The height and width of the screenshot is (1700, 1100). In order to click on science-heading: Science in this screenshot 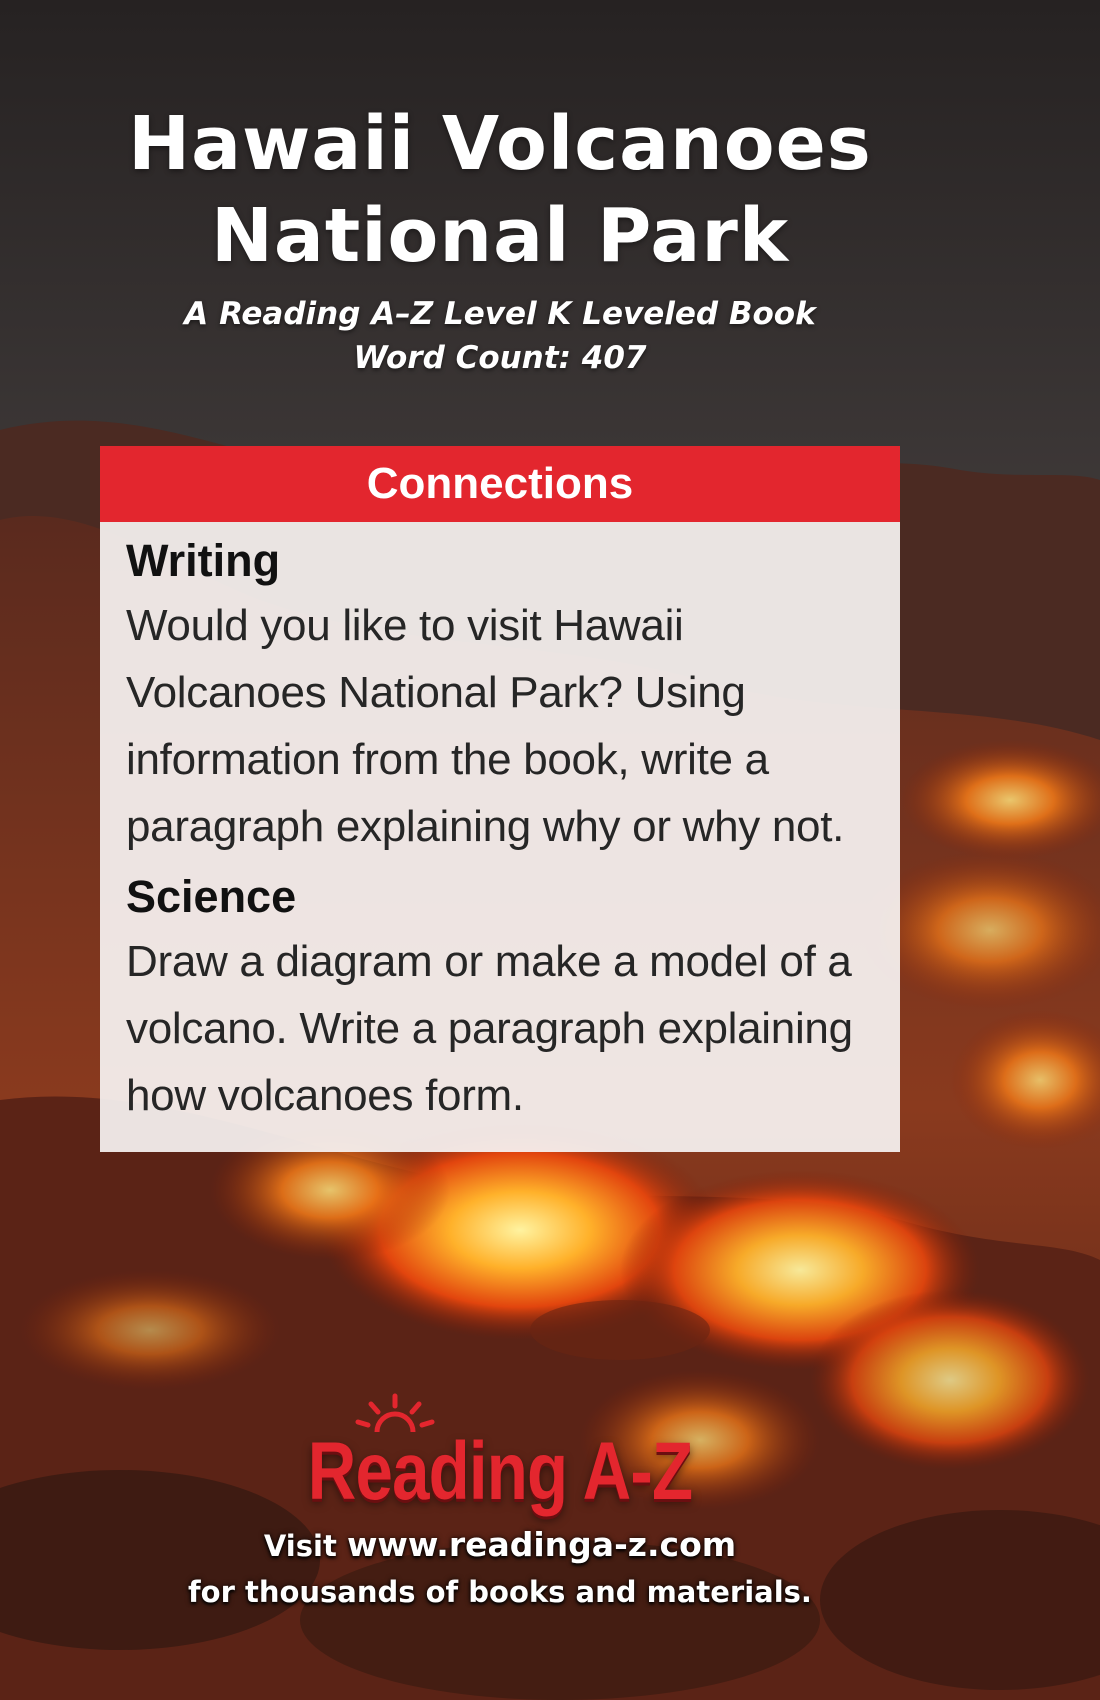, I will do `click(211, 896)`.